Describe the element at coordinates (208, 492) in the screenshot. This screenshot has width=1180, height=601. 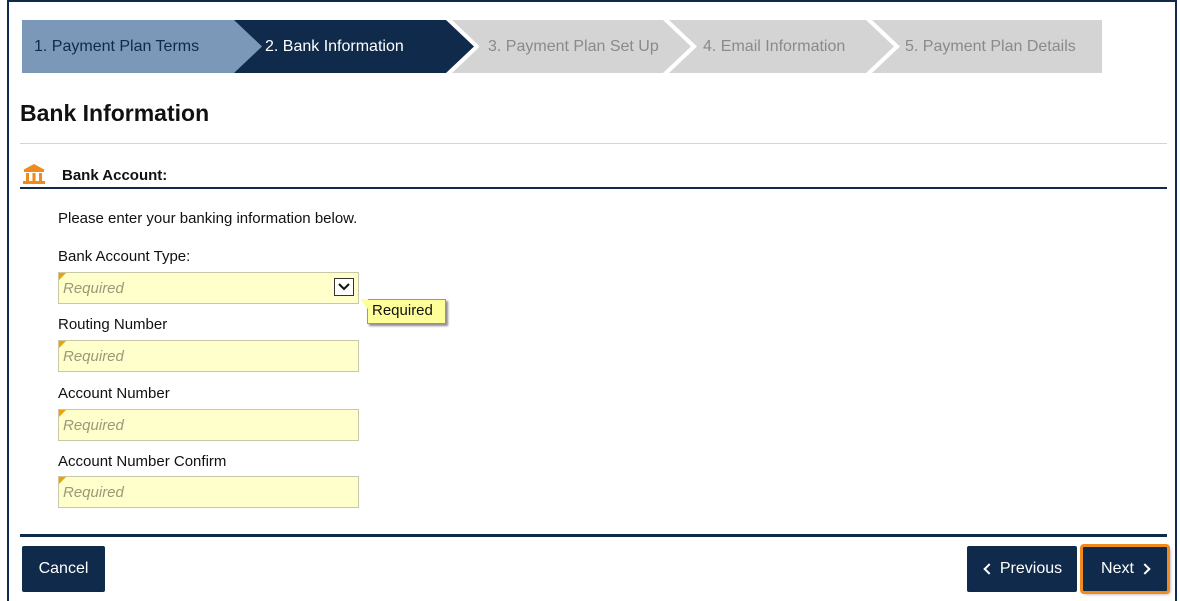
I see `account-number-confirm-input: Required` at that location.